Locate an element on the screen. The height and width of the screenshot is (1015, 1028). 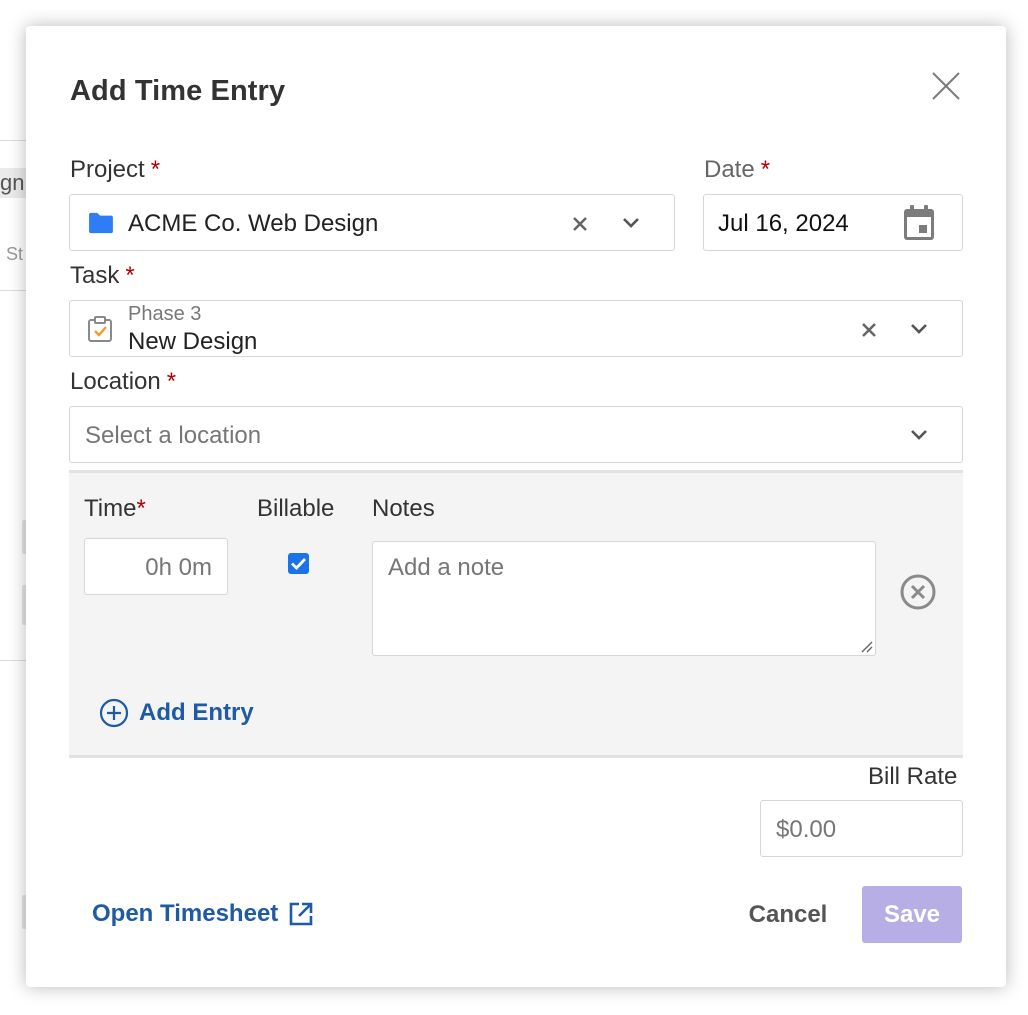
save-button: Save is located at coordinates (912, 914).